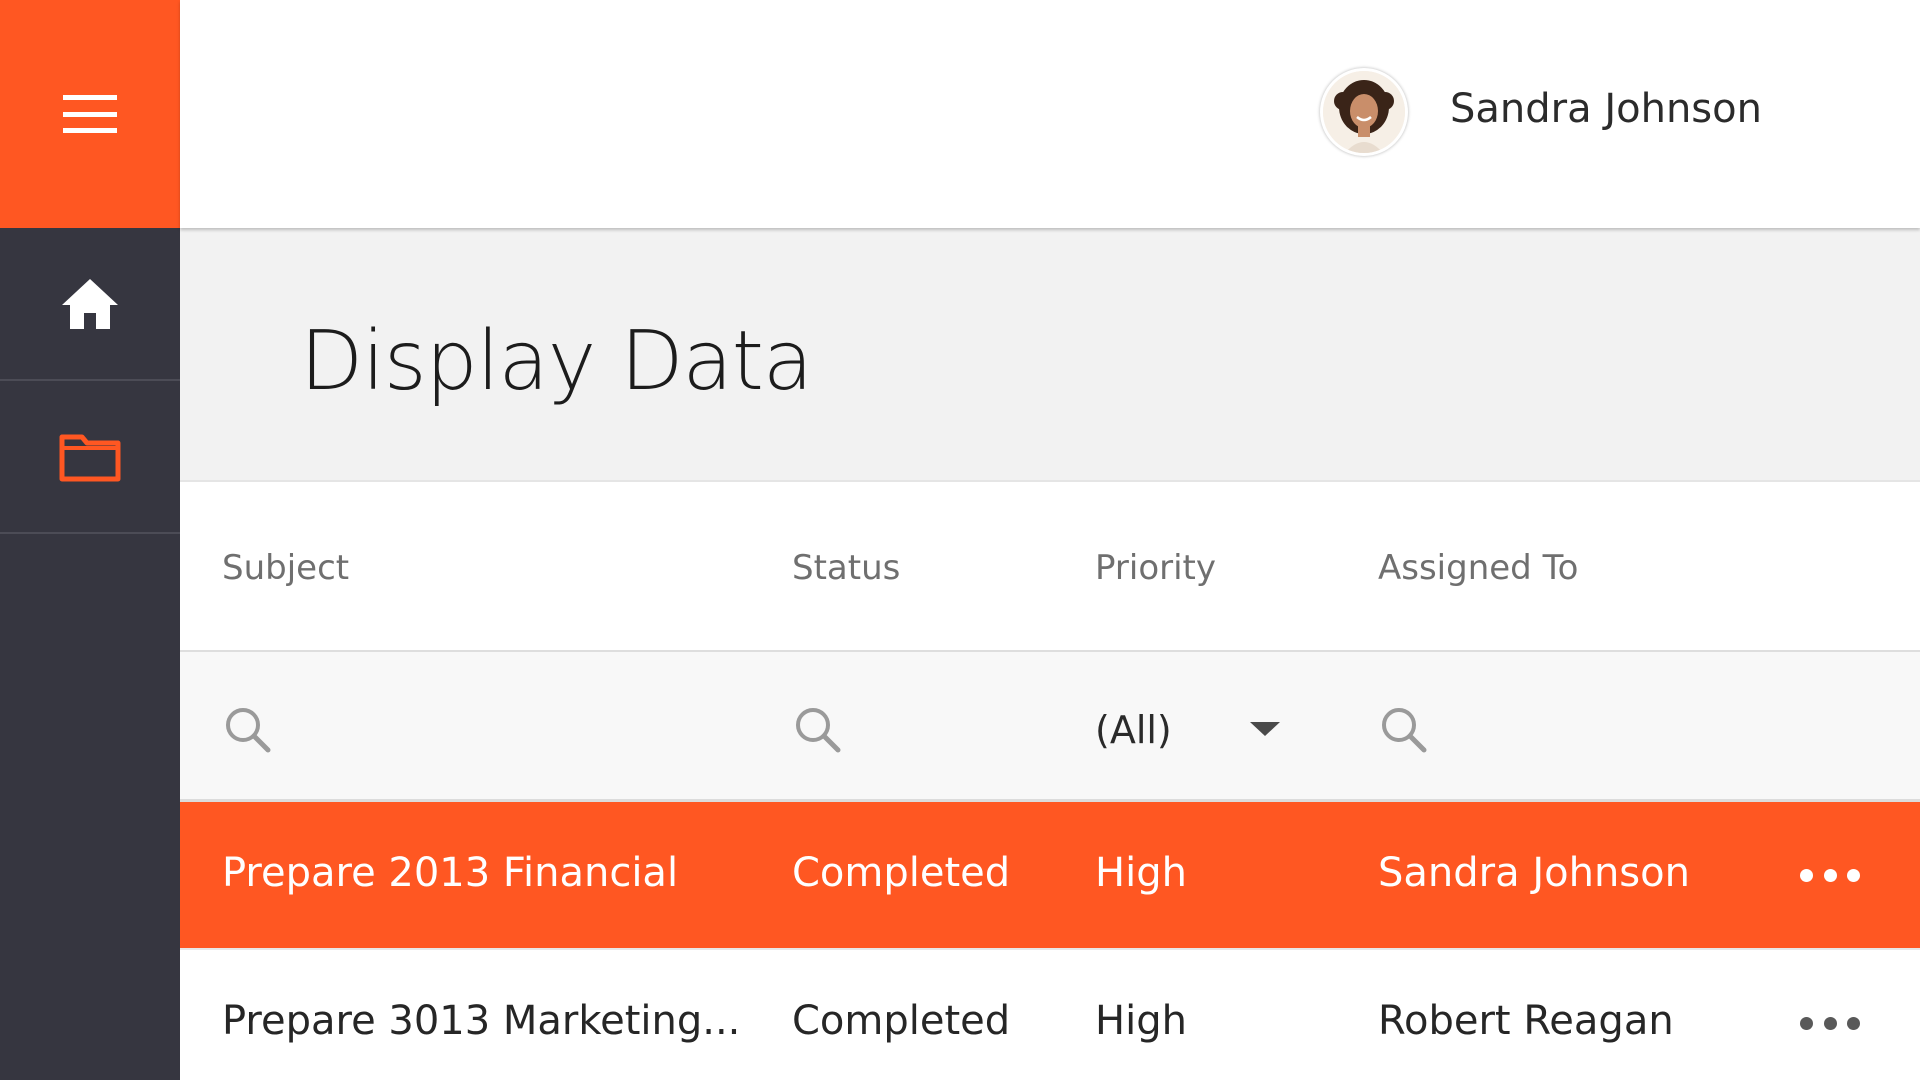  Describe the element at coordinates (556, 361) in the screenshot. I see `page-title: Display Data` at that location.